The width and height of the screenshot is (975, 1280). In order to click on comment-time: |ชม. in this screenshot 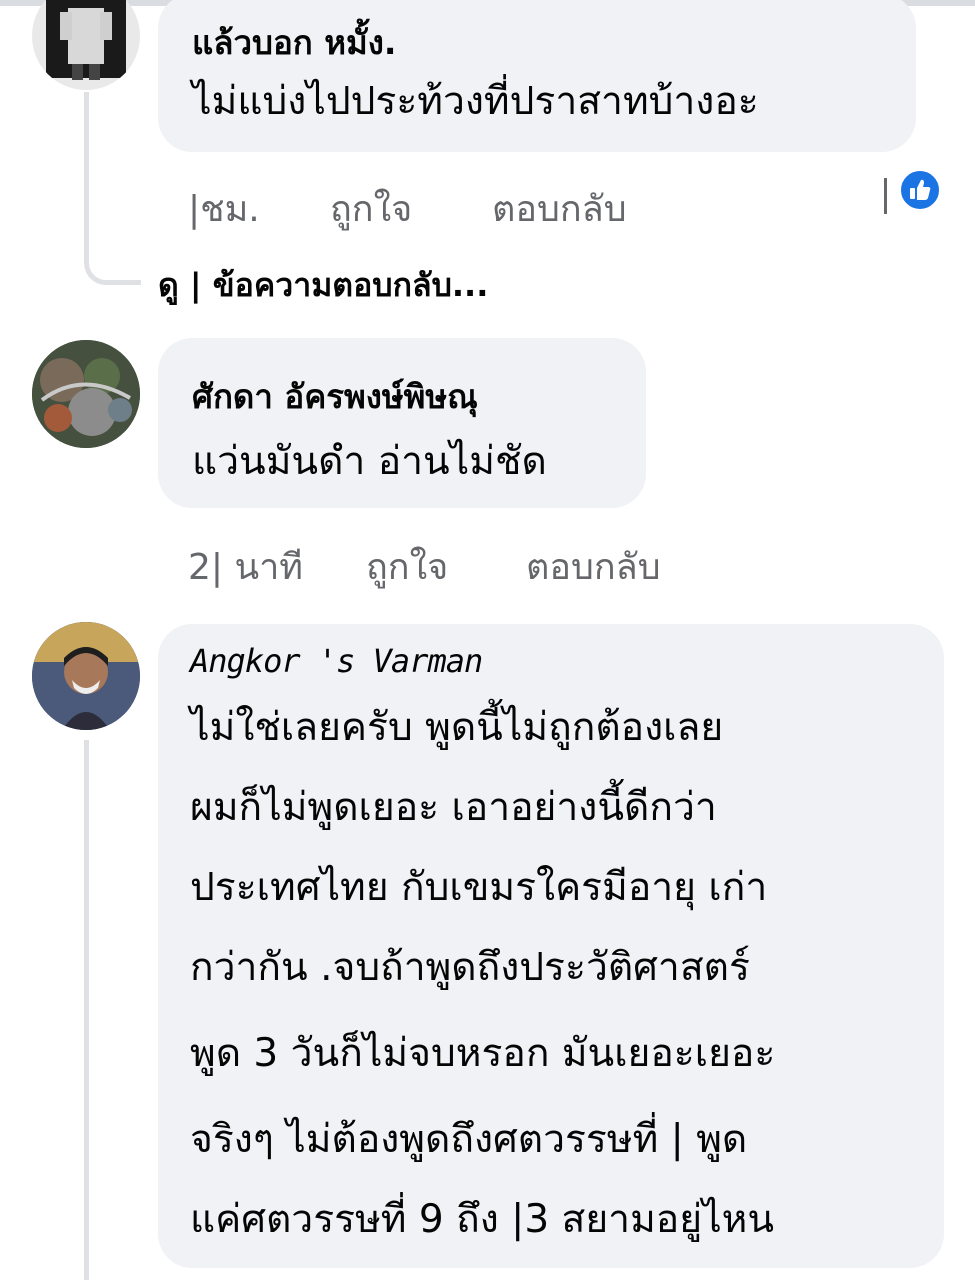, I will do `click(224, 209)`.